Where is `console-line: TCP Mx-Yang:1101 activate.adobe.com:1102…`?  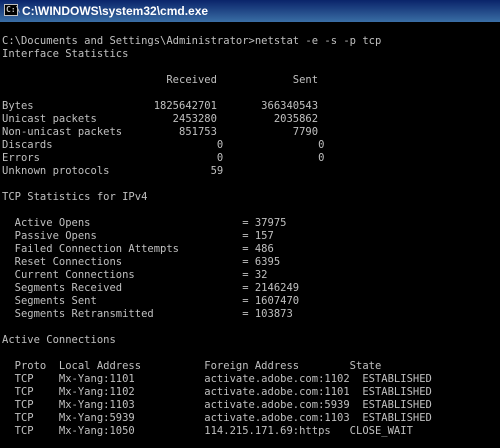 console-line: TCP Mx-Yang:1101 activate.adobe.com:1102… is located at coordinates (217, 379).